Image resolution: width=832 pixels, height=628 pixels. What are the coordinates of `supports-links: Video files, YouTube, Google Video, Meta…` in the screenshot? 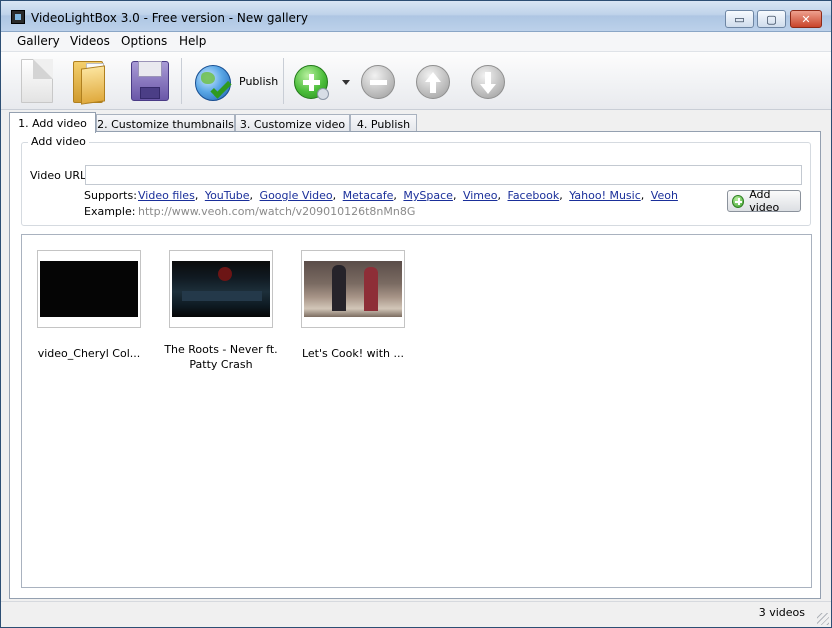 It's located at (408, 195).